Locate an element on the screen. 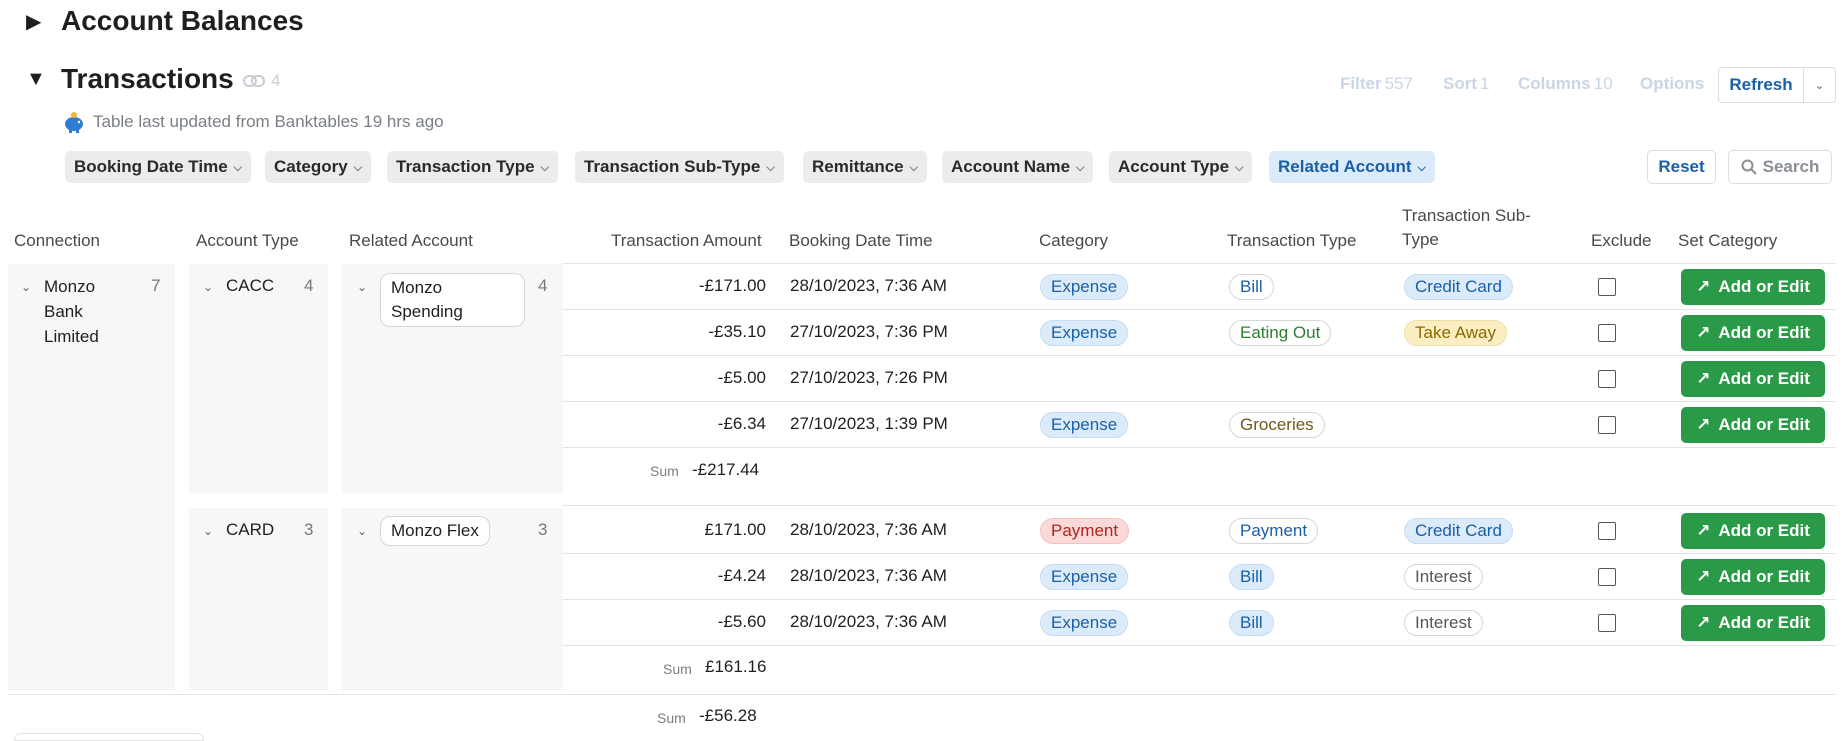 This screenshot has height=741, width=1844. col-header-transaction-amount: Transaction Amount is located at coordinates (686, 241).